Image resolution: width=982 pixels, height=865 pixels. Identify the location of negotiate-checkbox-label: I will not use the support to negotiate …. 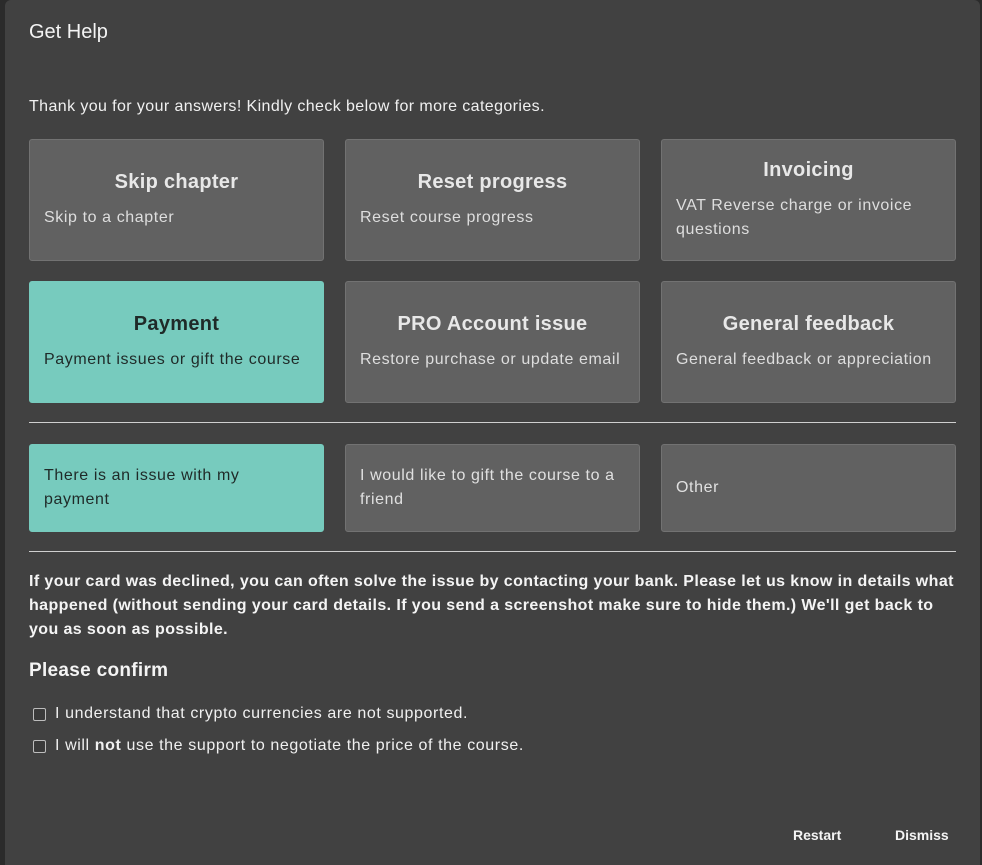
(289, 746).